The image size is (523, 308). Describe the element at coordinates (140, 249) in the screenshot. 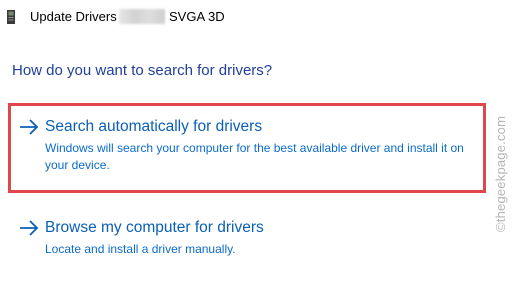

I see `option-description: Locate and install a driver manually.` at that location.